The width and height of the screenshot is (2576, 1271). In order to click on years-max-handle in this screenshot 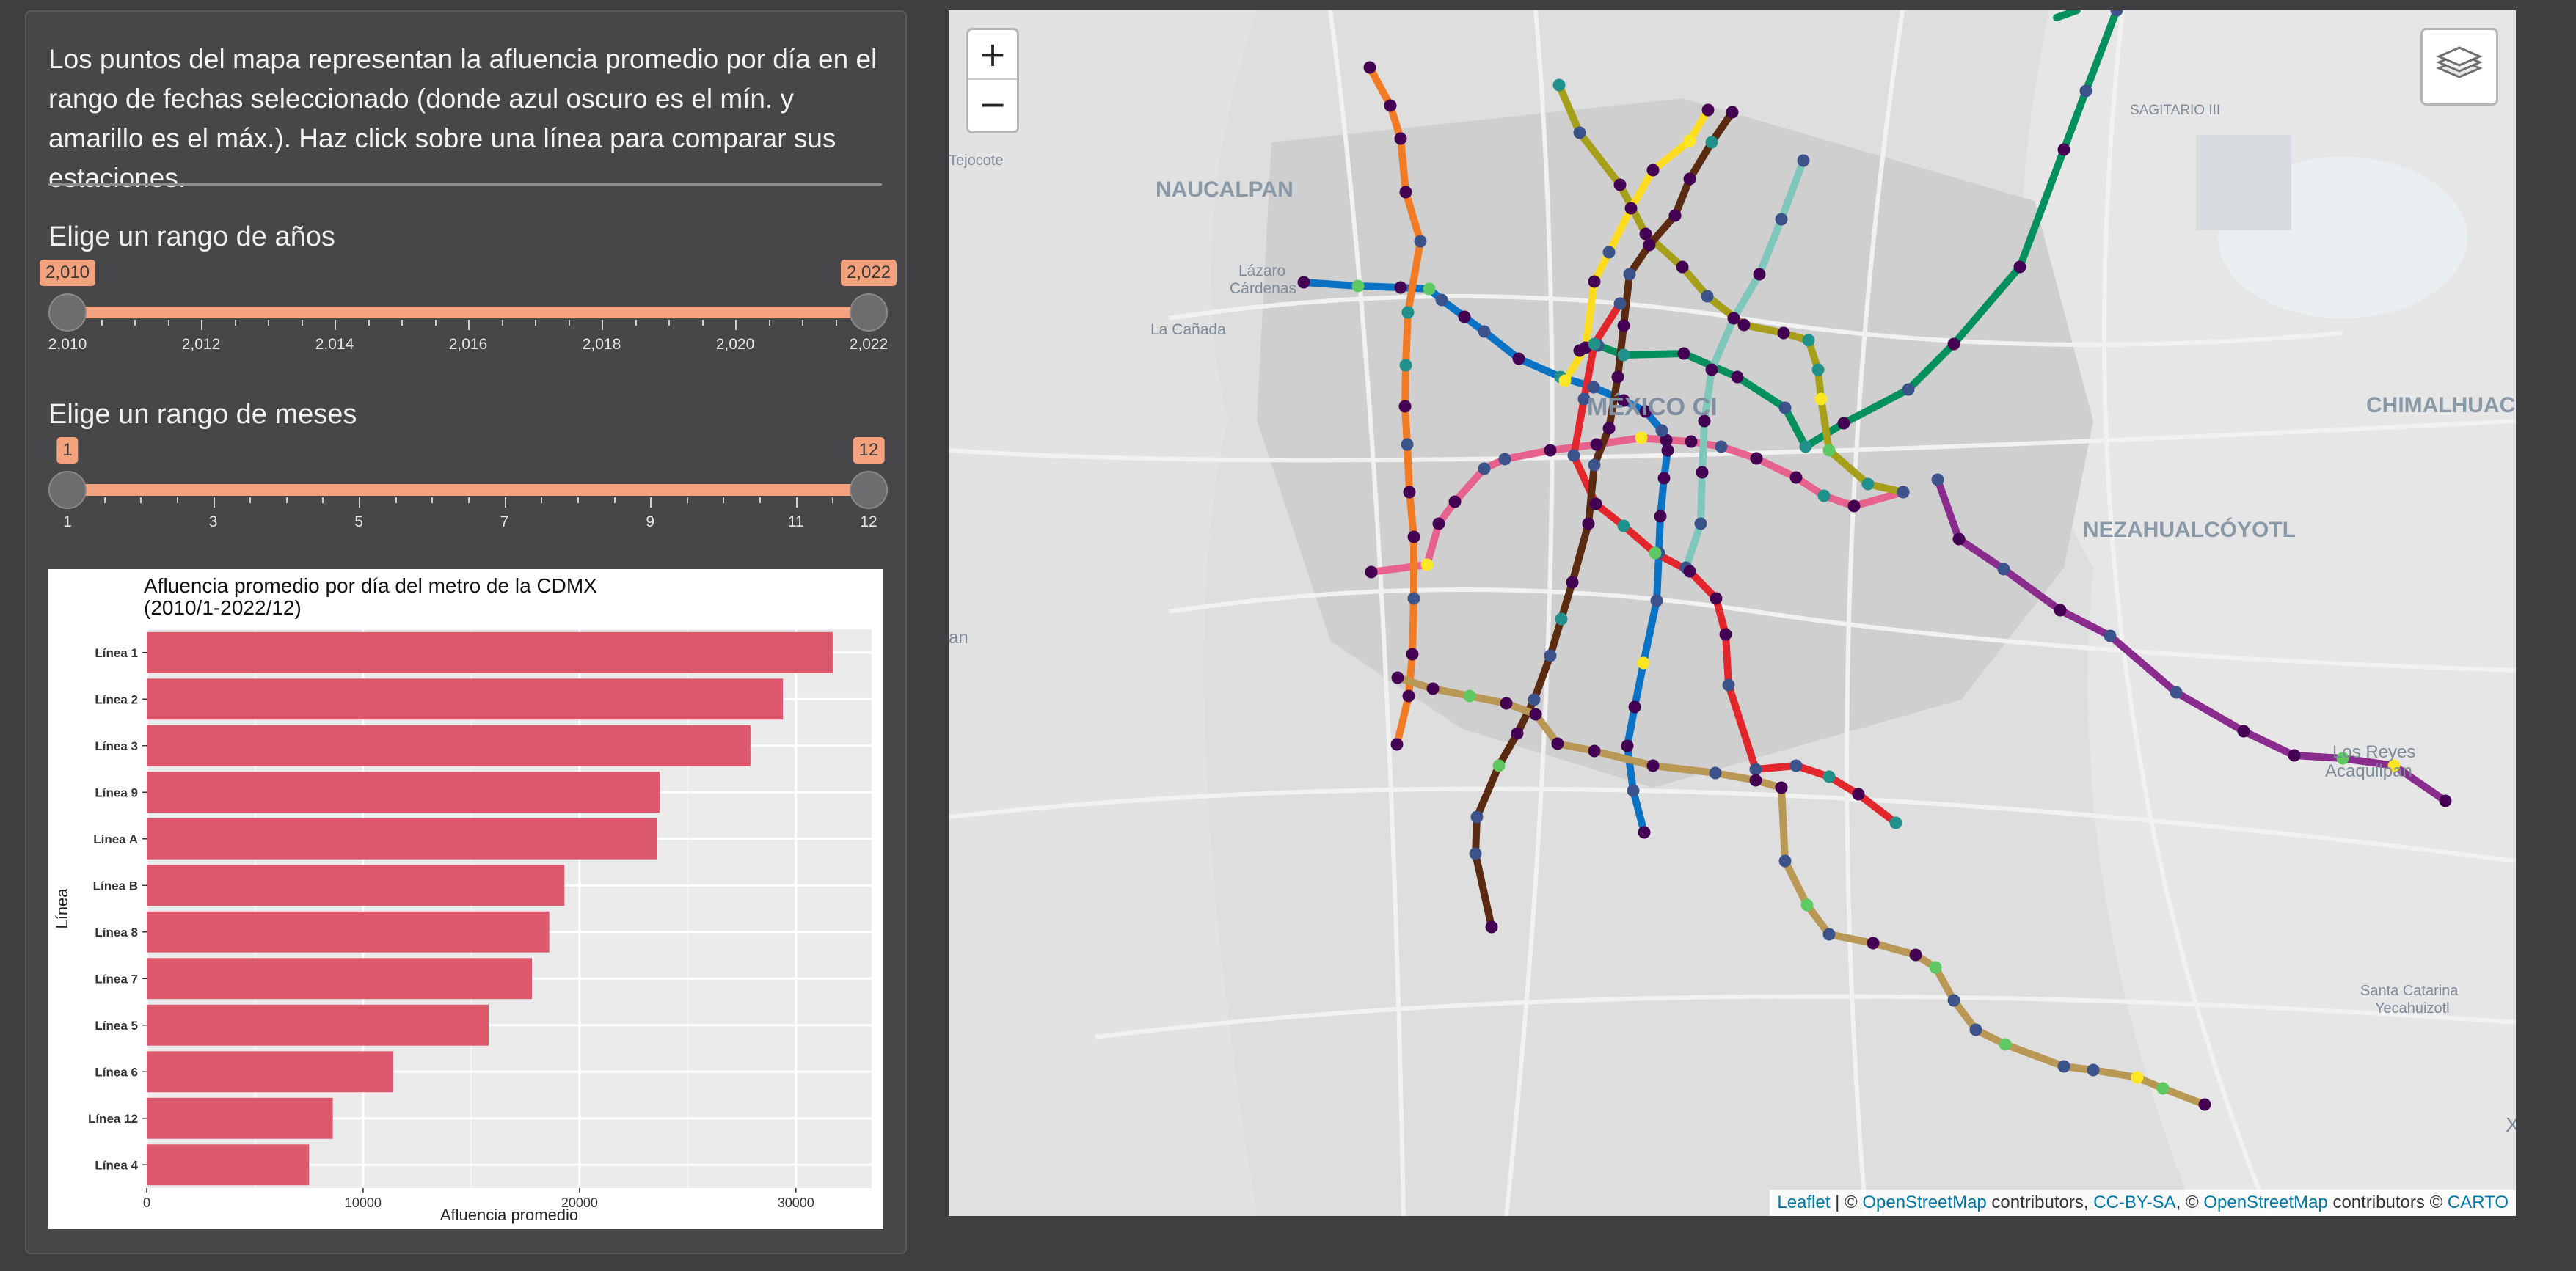, I will do `click(869, 312)`.